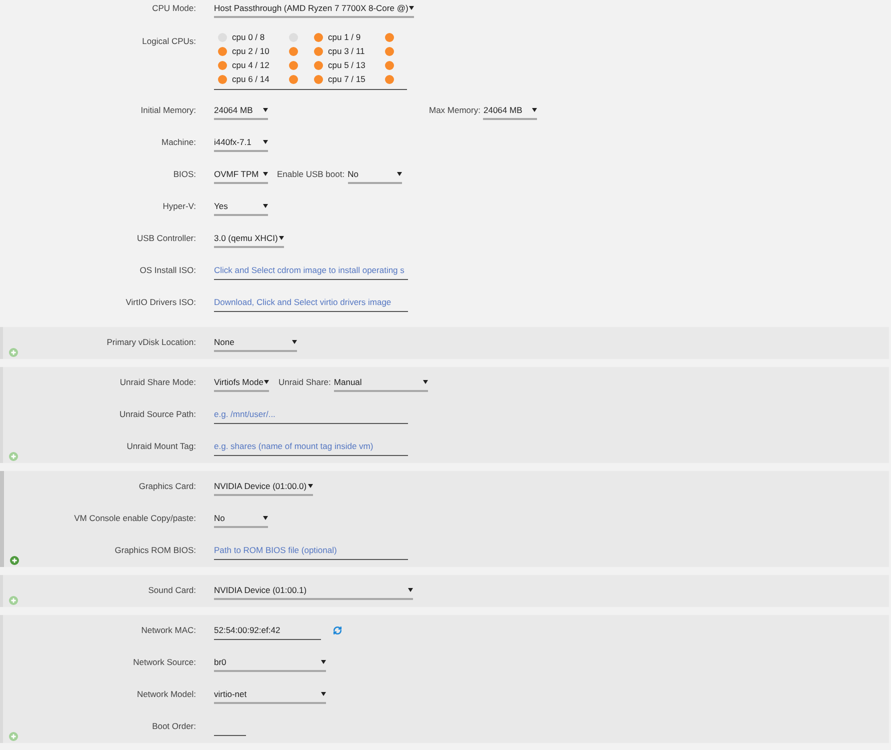  What do you see at coordinates (157, 414) in the screenshot?
I see `field-label: Unraid Source Path:` at bounding box center [157, 414].